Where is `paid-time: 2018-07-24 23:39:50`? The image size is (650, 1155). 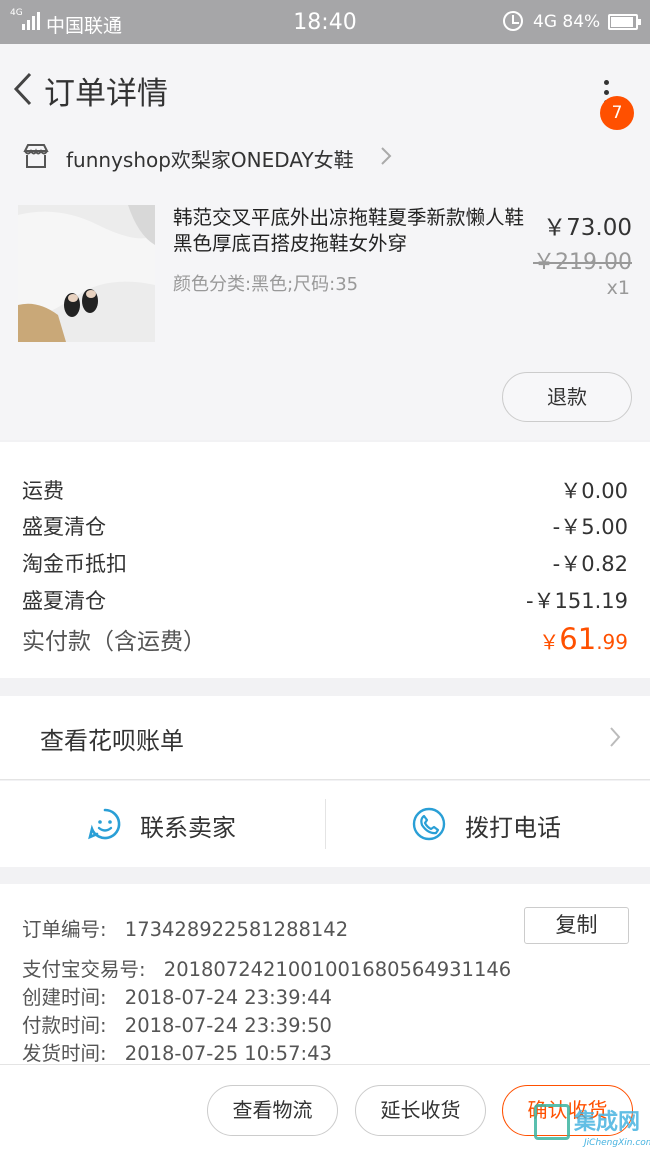 paid-time: 2018-07-24 23:39:50 is located at coordinates (228, 1025).